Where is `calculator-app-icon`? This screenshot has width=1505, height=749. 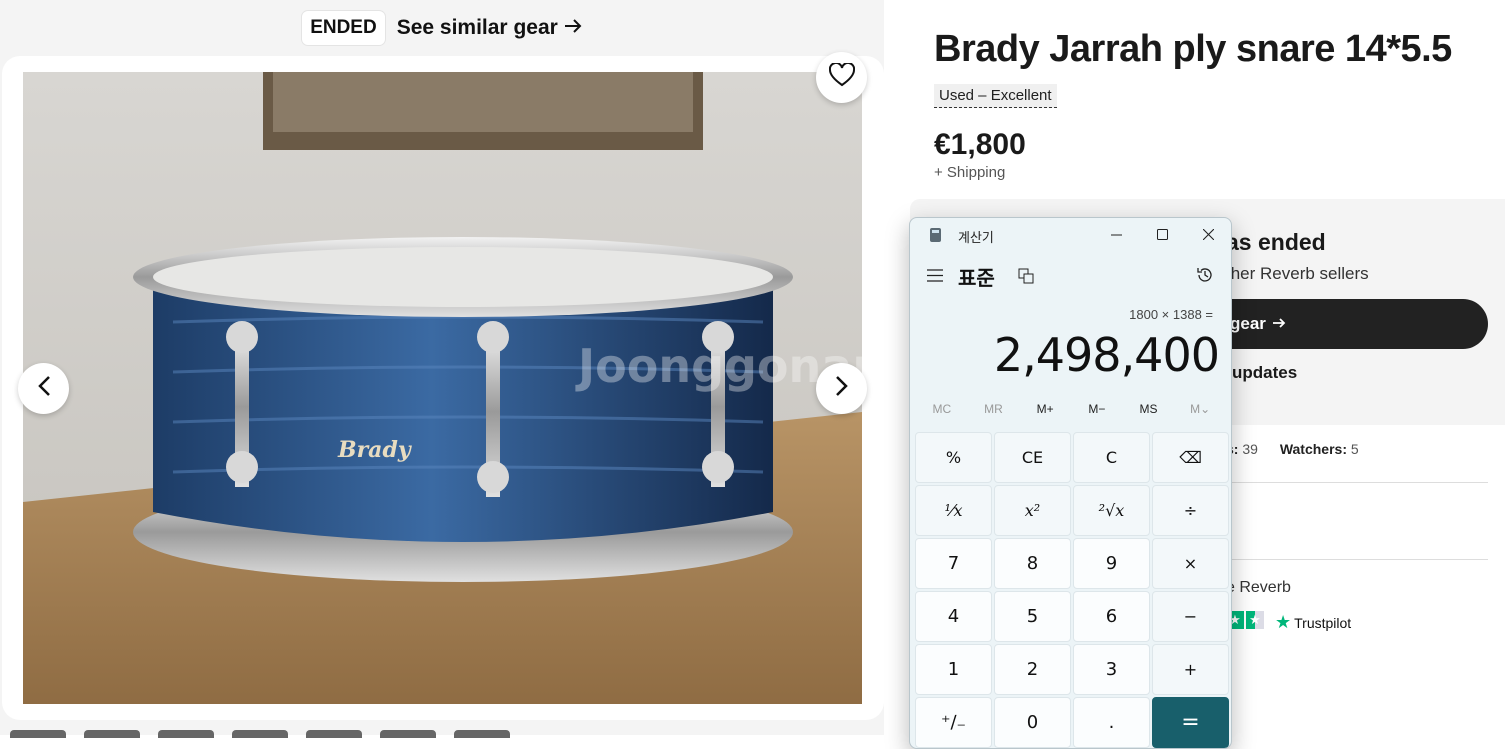 calculator-app-icon is located at coordinates (935, 235).